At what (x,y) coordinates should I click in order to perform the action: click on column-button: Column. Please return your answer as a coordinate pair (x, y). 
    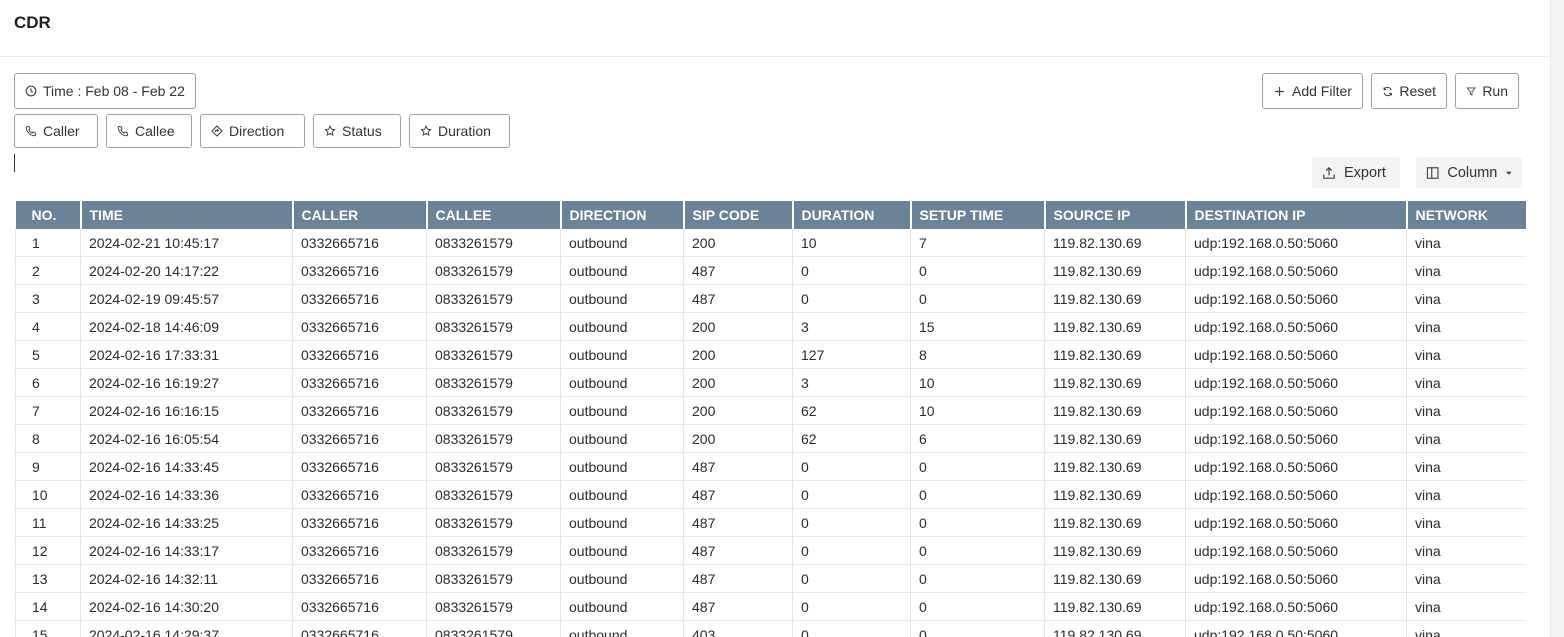
    Looking at the image, I should click on (1469, 172).